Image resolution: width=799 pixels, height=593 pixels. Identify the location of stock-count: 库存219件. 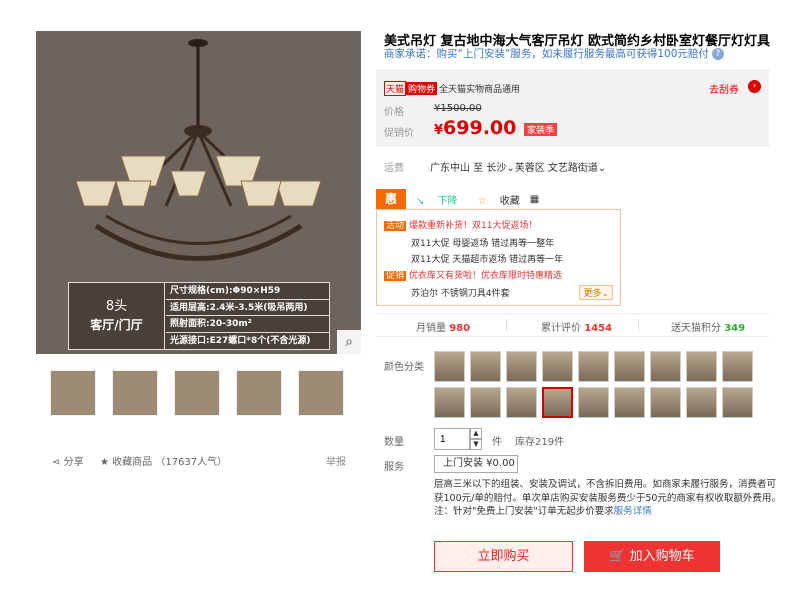
(540, 442).